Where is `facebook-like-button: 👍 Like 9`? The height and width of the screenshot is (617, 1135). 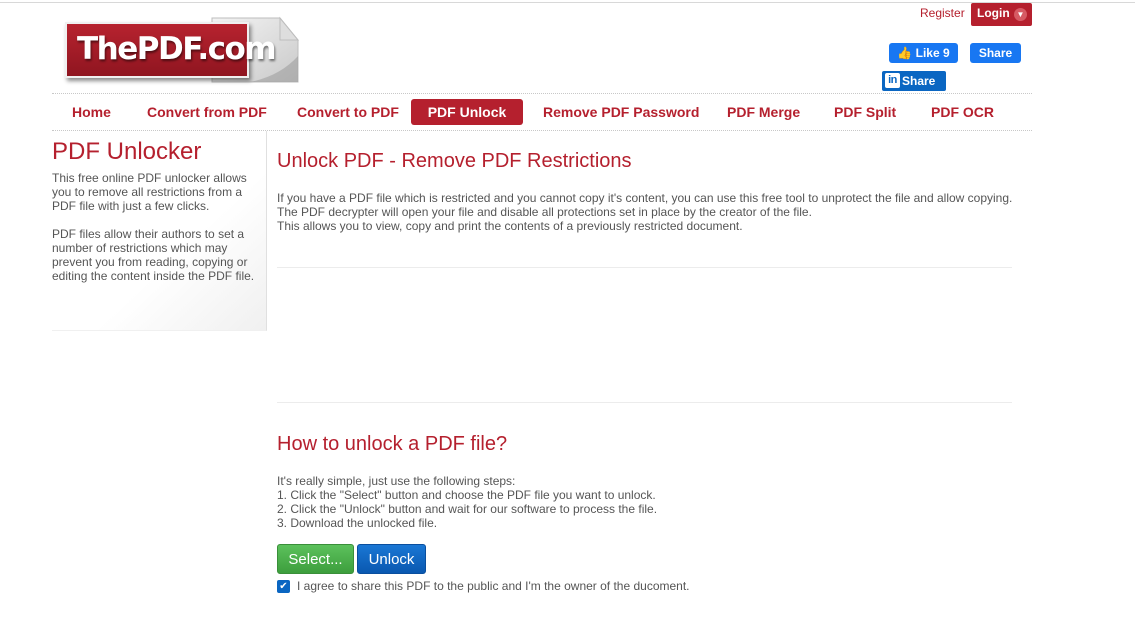 facebook-like-button: 👍 Like 9 is located at coordinates (923, 53).